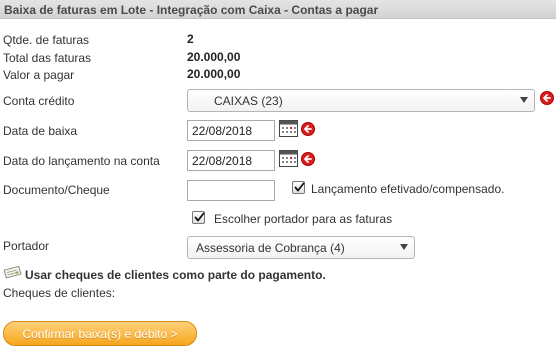 The height and width of the screenshot is (349, 556). I want to click on escolher-portador-label: Escolher portador para as faturas, so click(303, 219).